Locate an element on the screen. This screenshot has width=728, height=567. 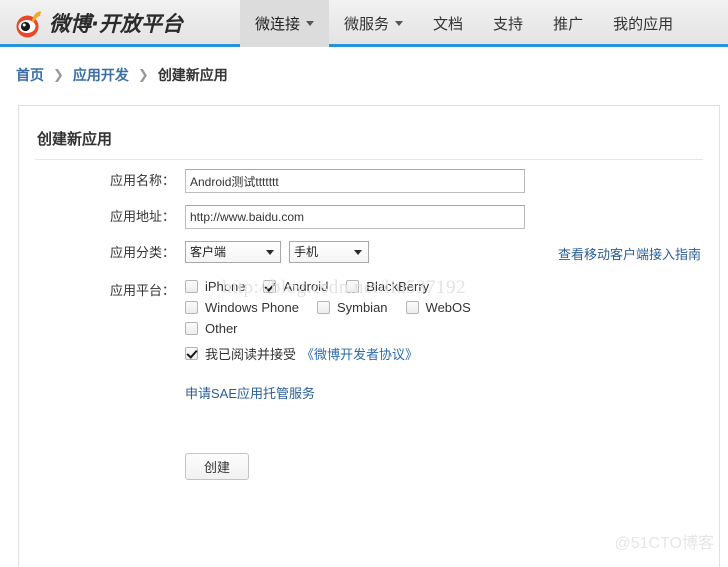
checkbox-webos is located at coordinates (412, 307).